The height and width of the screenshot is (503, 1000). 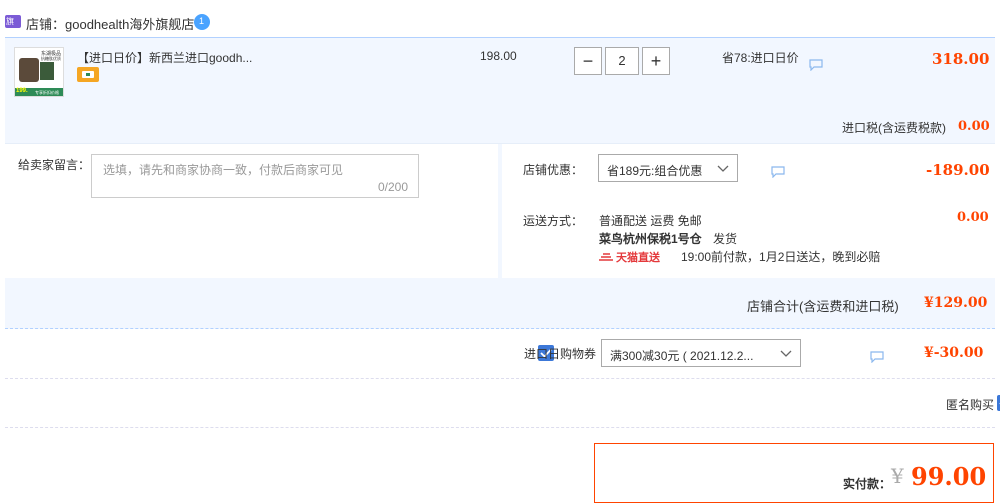 I want to click on store-discount-select: 省189元:组合优惠, so click(x=668, y=168).